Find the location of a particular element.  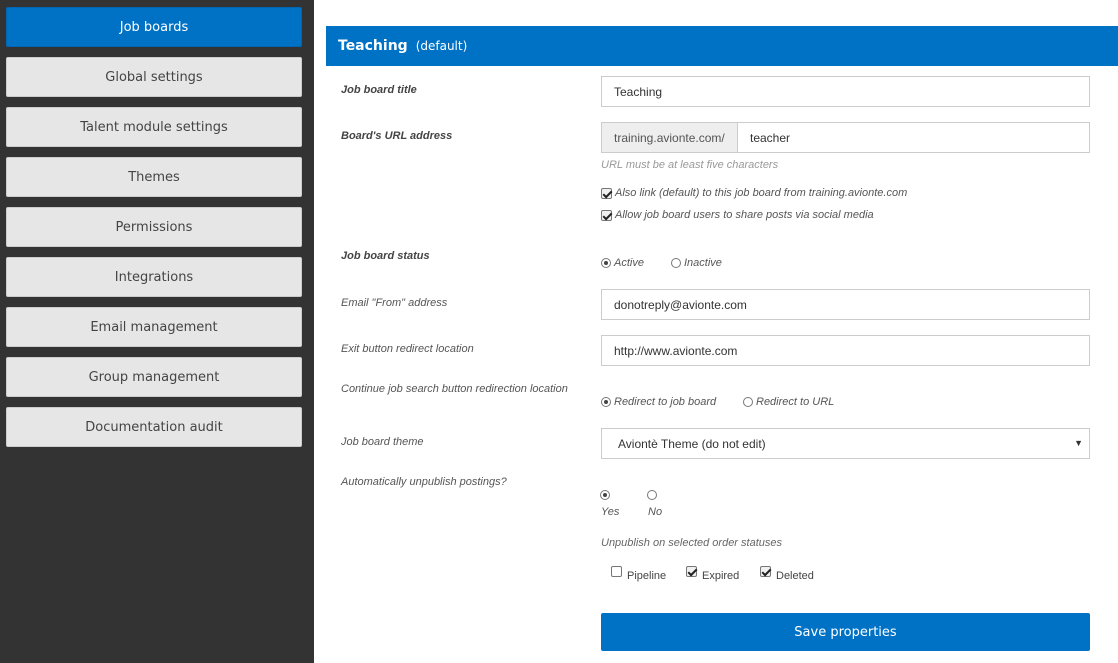

url-input: teacher is located at coordinates (913, 137).